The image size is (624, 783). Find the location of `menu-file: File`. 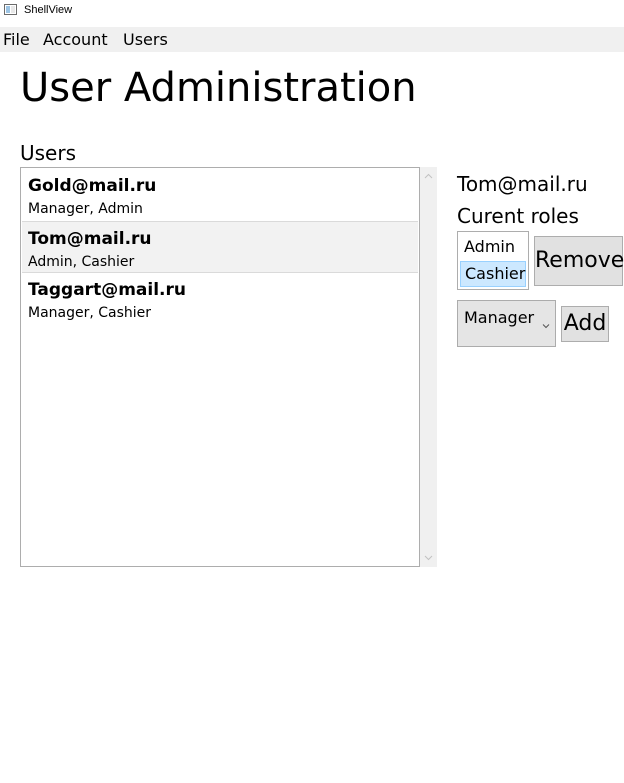

menu-file: File is located at coordinates (16, 40).